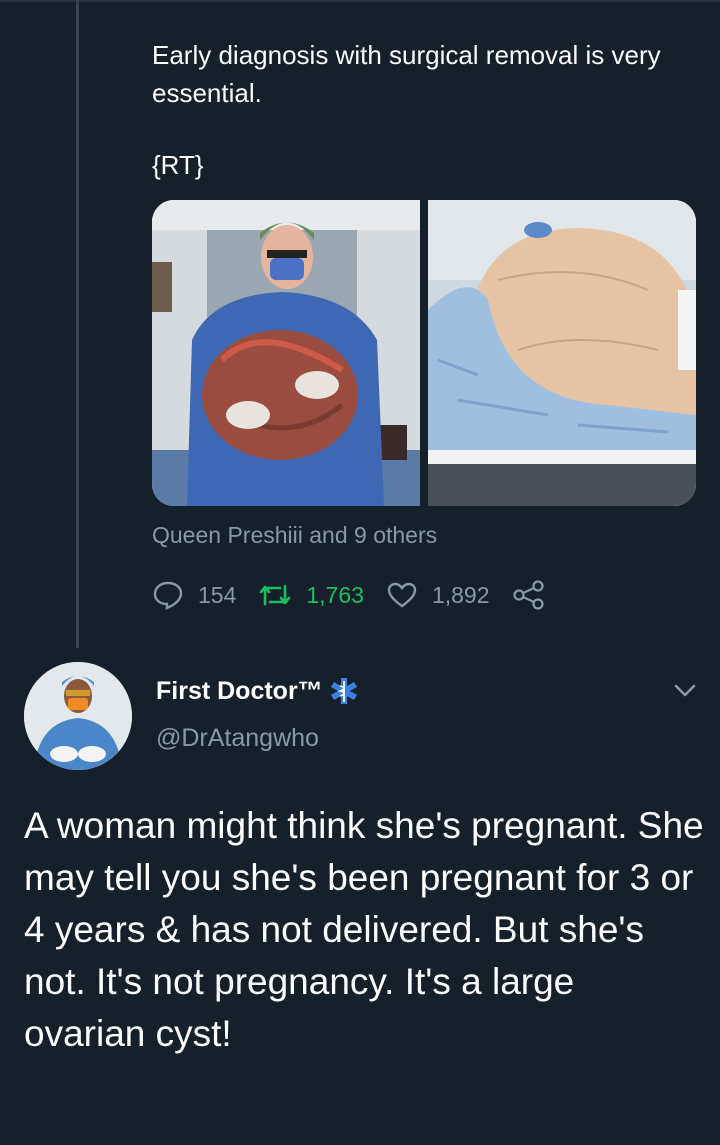 The width and height of the screenshot is (720, 1145). I want to click on liked-by-line: Queen Preshiii and 9 others, so click(294, 535).